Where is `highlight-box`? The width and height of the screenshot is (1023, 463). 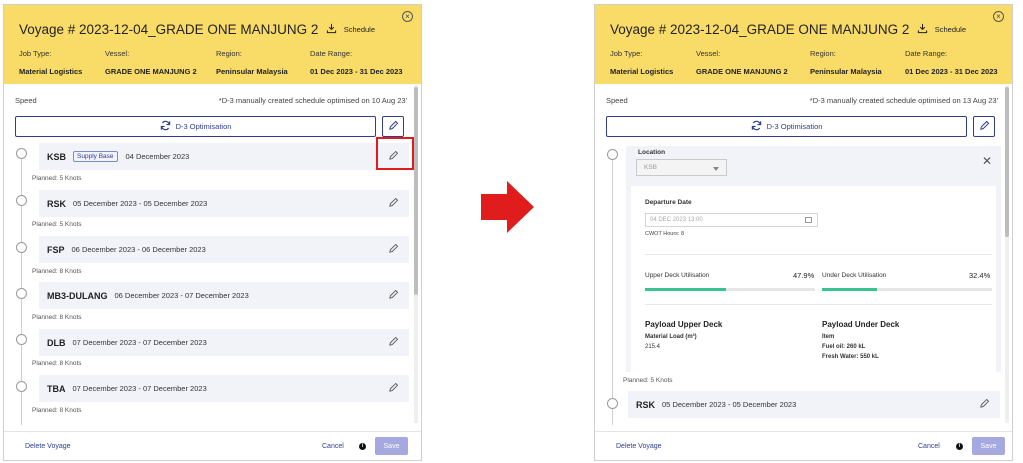 highlight-box is located at coordinates (395, 153).